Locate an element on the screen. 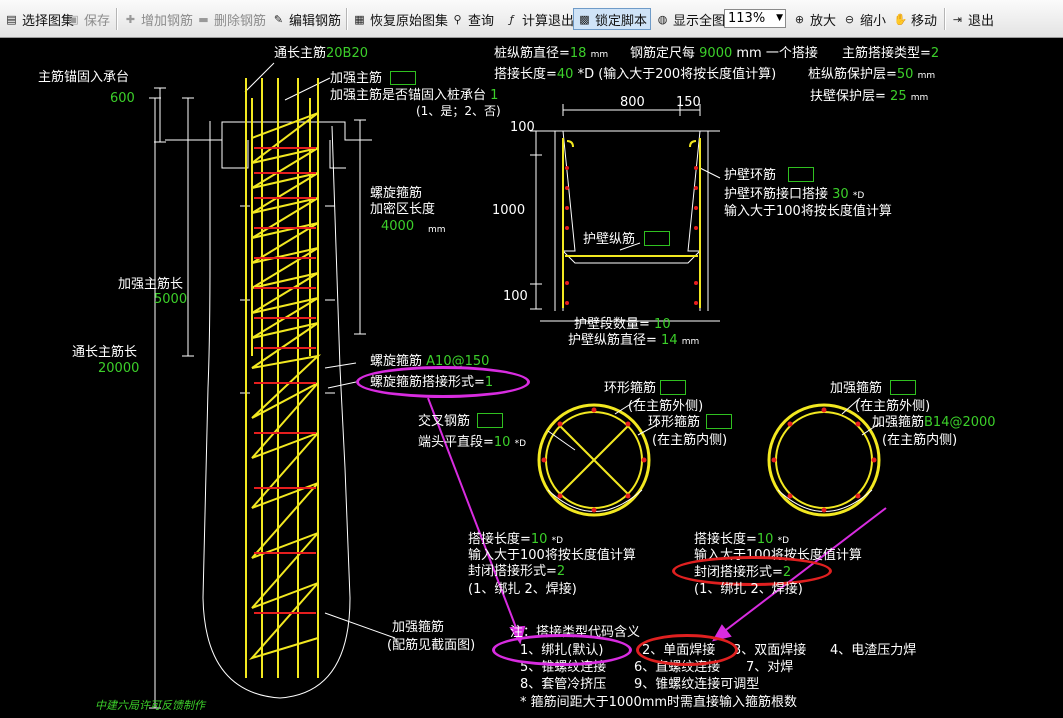 The width and height of the screenshot is (1063, 718). wall-long-dia-row: 护壁纵筋直径= 14 mm is located at coordinates (633, 341).